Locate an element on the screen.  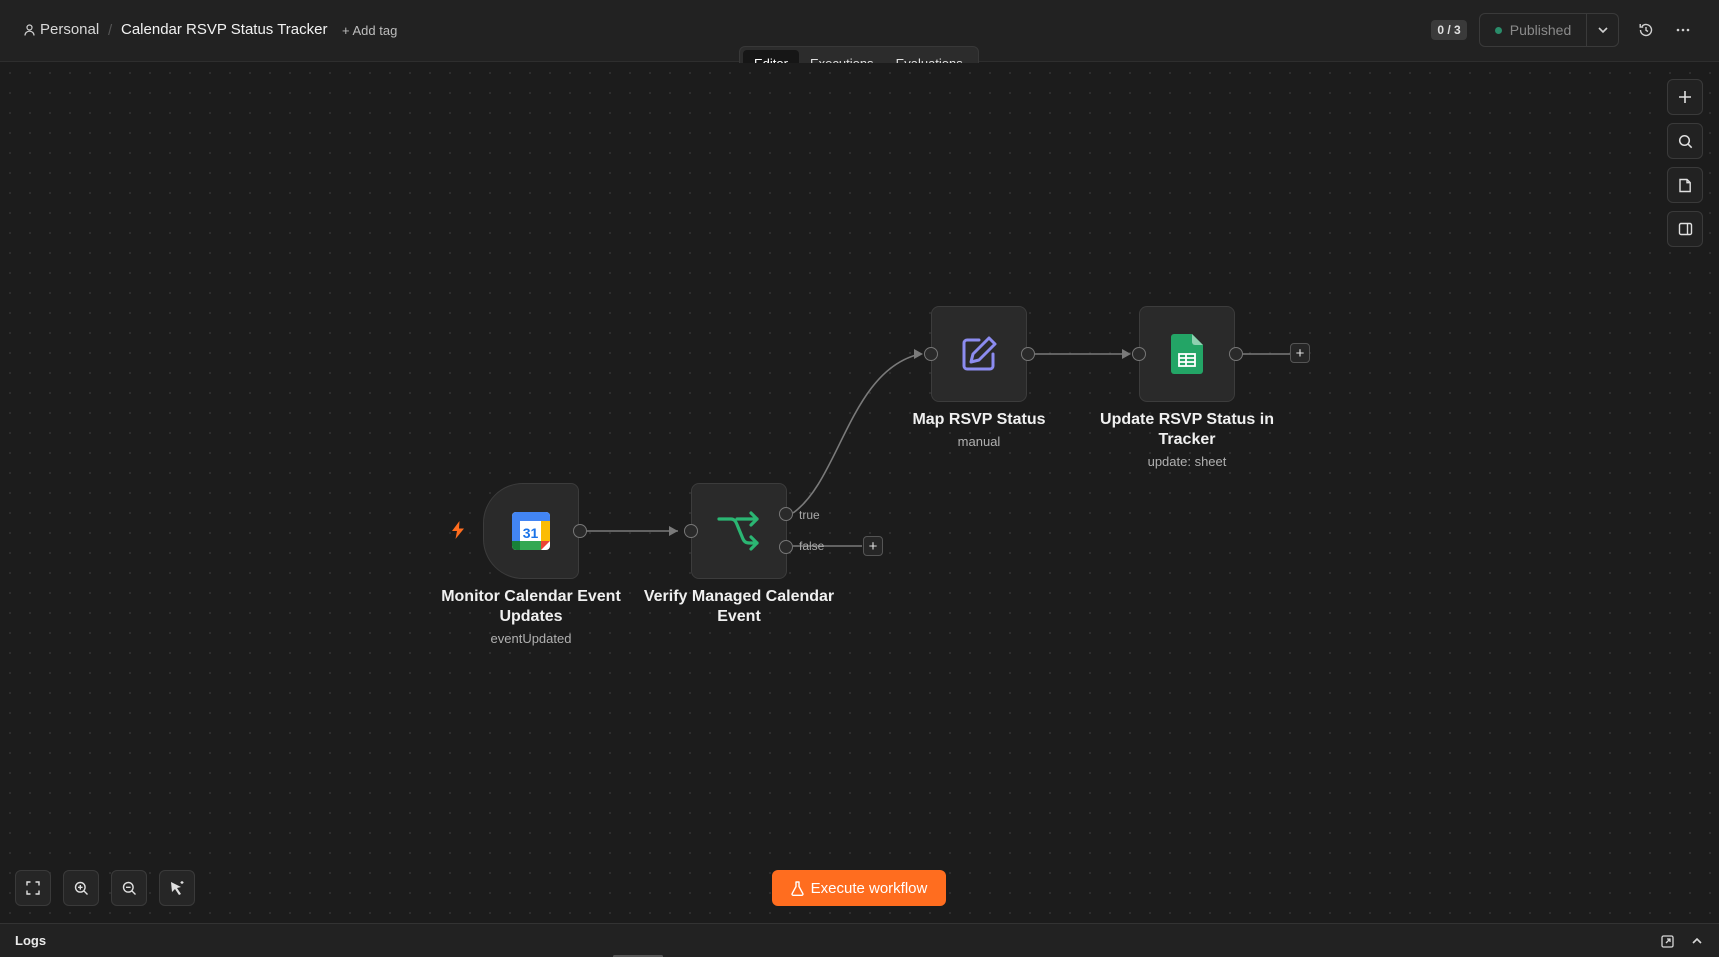
fit-view-icon is located at coordinates (33, 888).